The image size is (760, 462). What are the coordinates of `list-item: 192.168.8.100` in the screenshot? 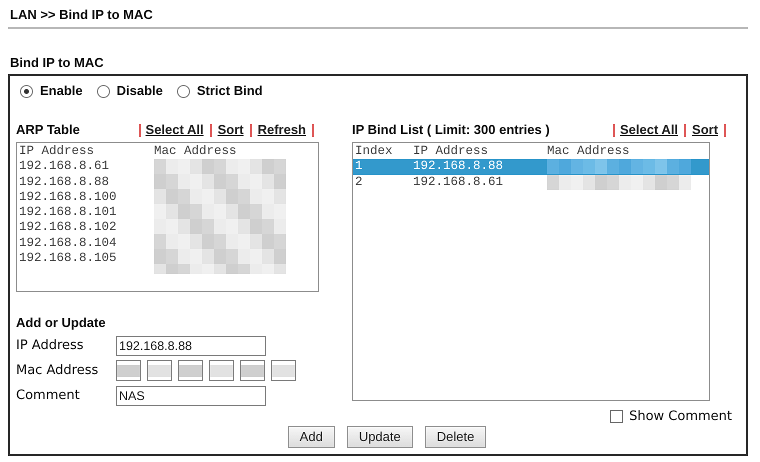 It's located at (86, 198).